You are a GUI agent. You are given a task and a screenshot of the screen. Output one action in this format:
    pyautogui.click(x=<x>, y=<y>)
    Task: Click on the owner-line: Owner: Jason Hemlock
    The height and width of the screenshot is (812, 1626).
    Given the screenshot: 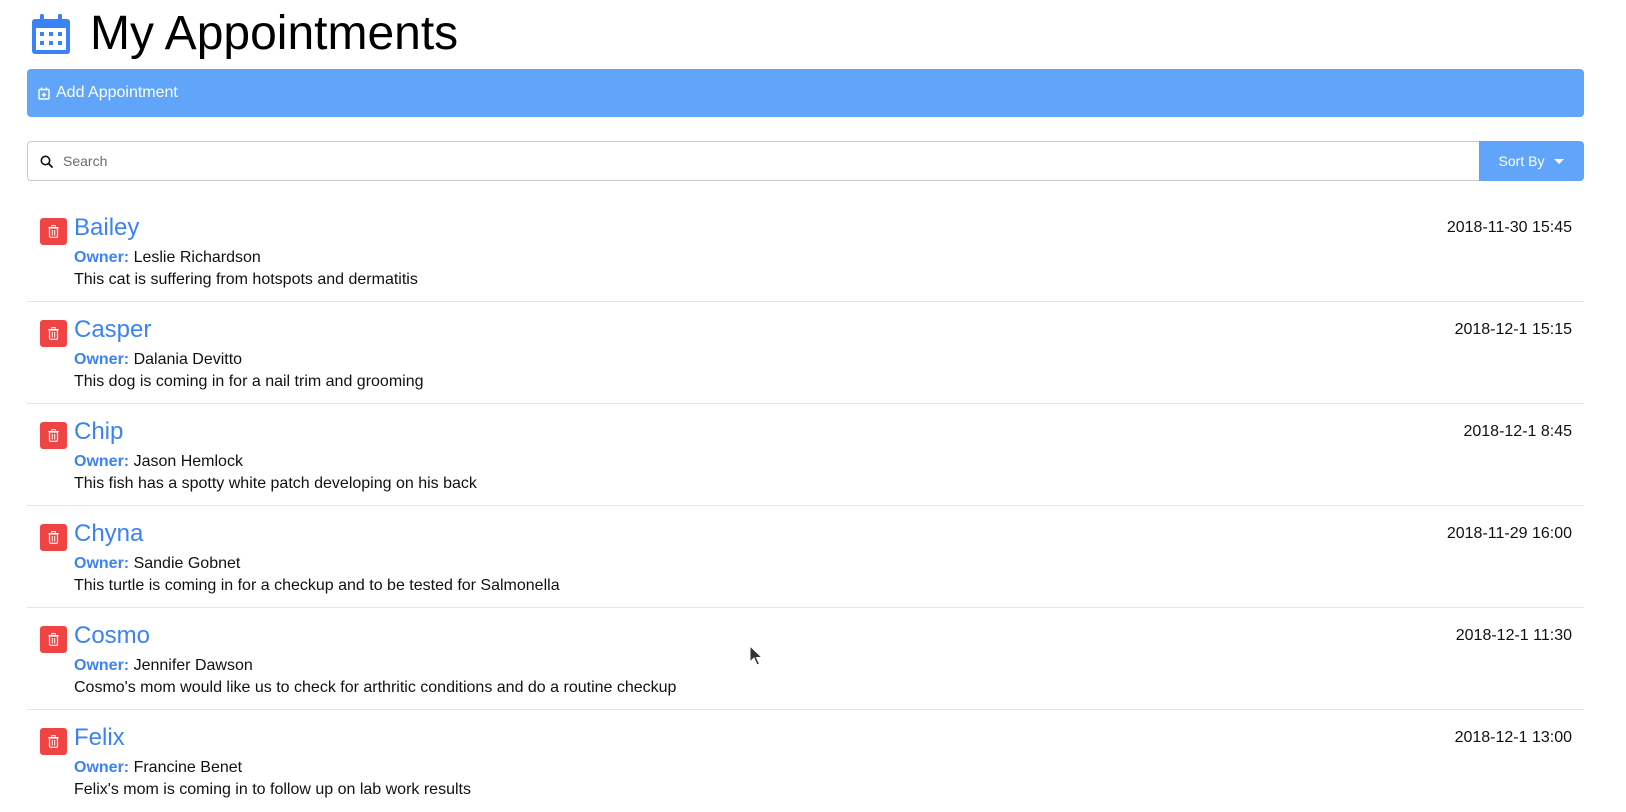 What is the action you would take?
    pyautogui.click(x=158, y=462)
    